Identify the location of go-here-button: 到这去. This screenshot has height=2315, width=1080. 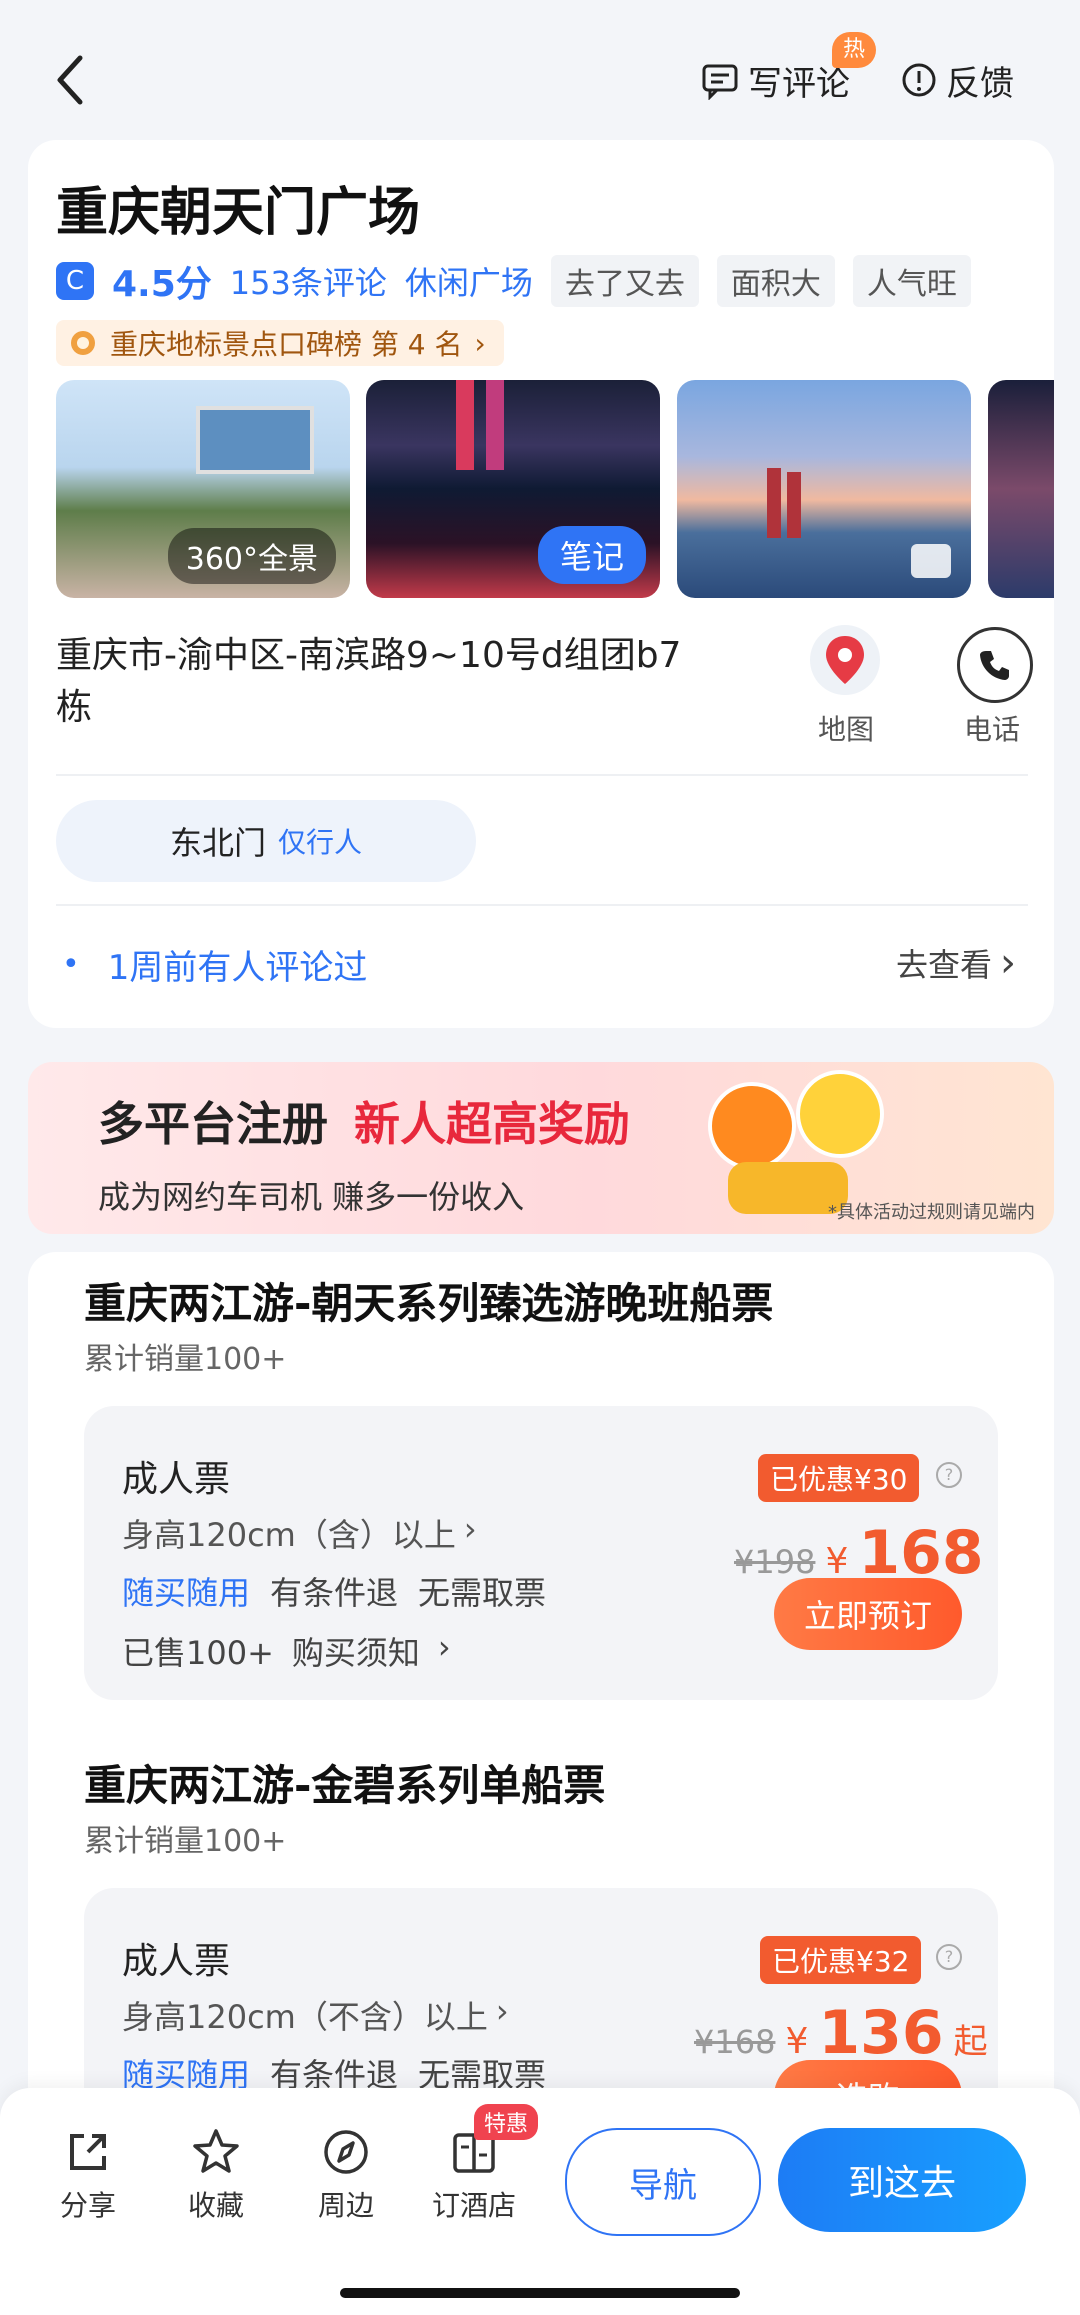
(902, 2180).